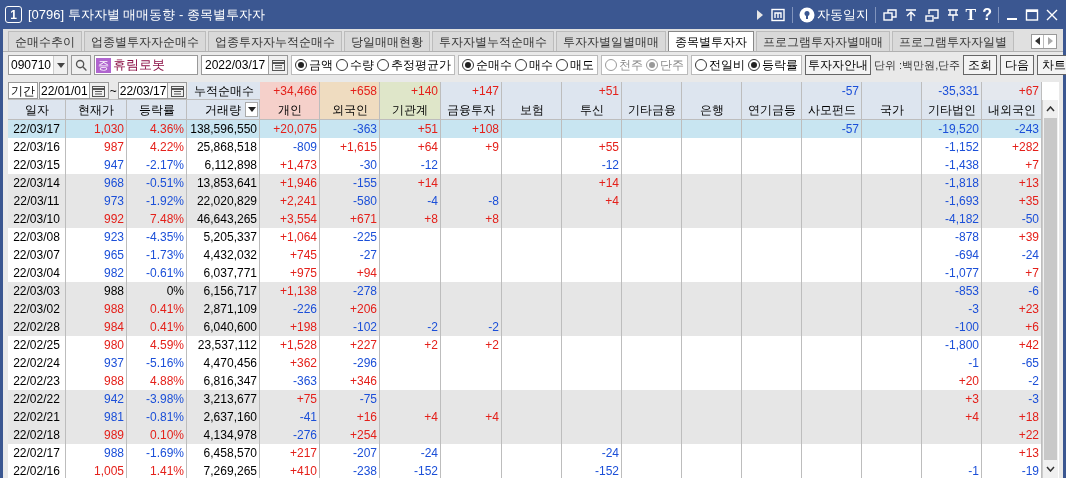 This screenshot has height=478, width=1066. I want to click on action-button: 차트, so click(1051, 65).